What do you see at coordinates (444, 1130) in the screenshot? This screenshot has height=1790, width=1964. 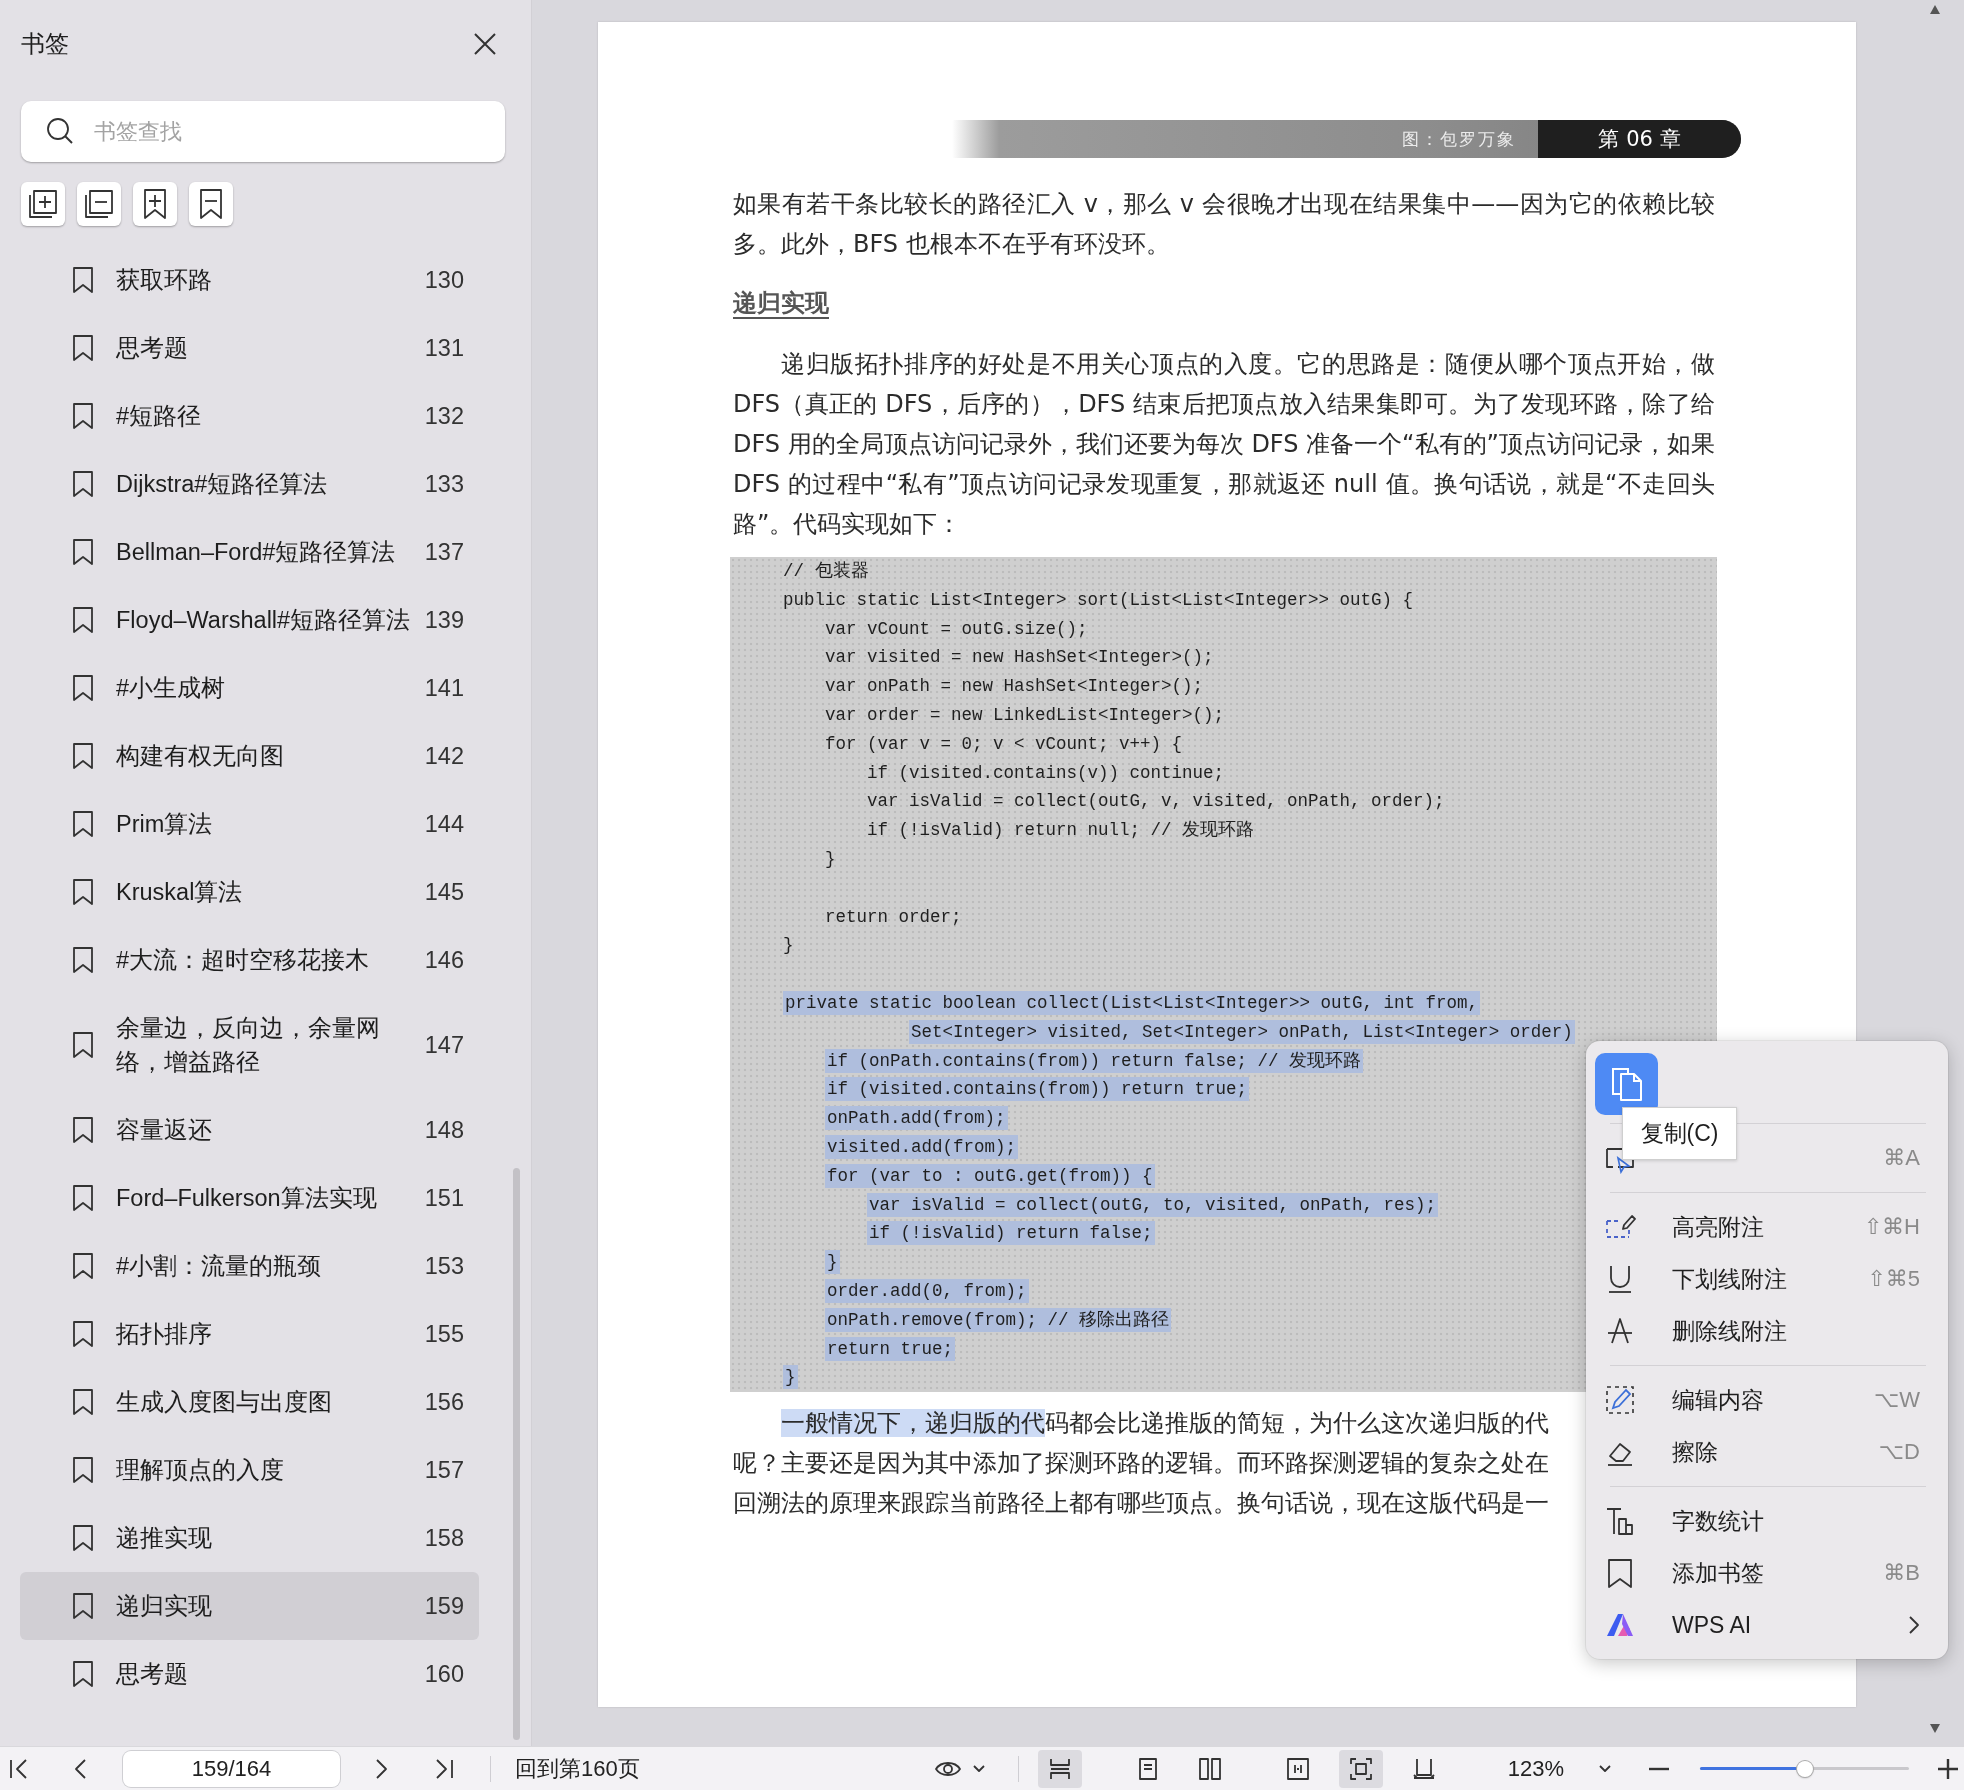 I see `bookmark-page: 148` at bounding box center [444, 1130].